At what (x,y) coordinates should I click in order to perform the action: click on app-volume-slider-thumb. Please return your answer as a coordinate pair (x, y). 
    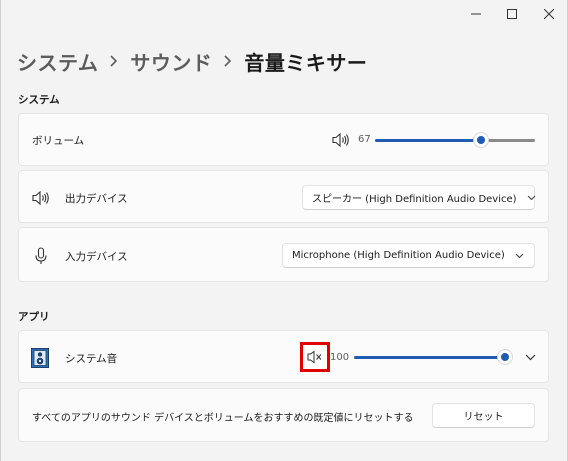
    Looking at the image, I should click on (505, 357).